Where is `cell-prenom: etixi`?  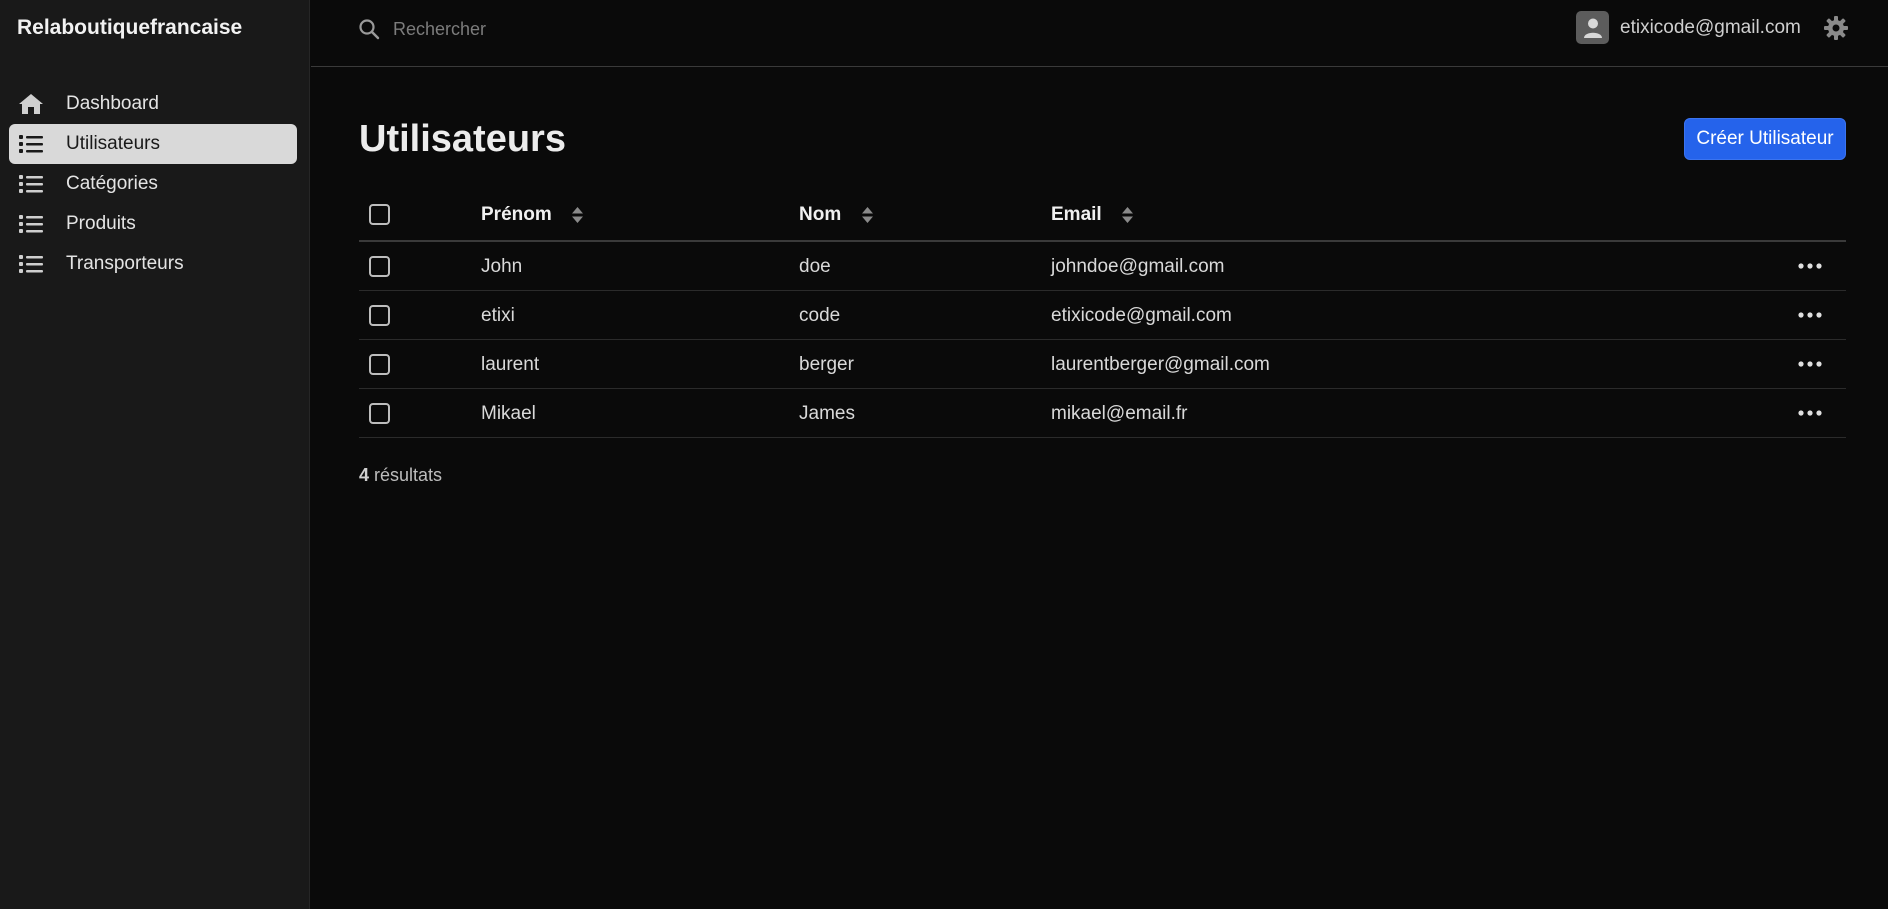
cell-prenom: etixi is located at coordinates (498, 315).